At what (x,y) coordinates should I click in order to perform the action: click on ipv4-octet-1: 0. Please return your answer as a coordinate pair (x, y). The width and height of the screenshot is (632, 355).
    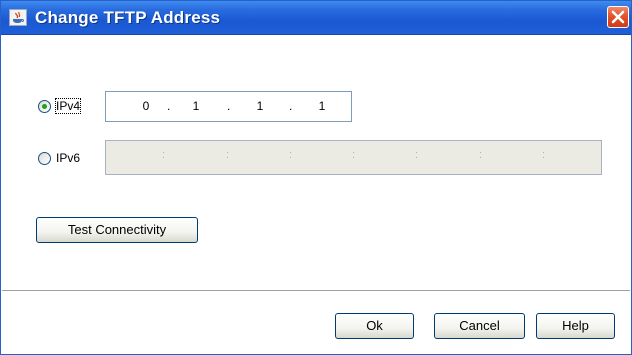
    Looking at the image, I should click on (146, 106).